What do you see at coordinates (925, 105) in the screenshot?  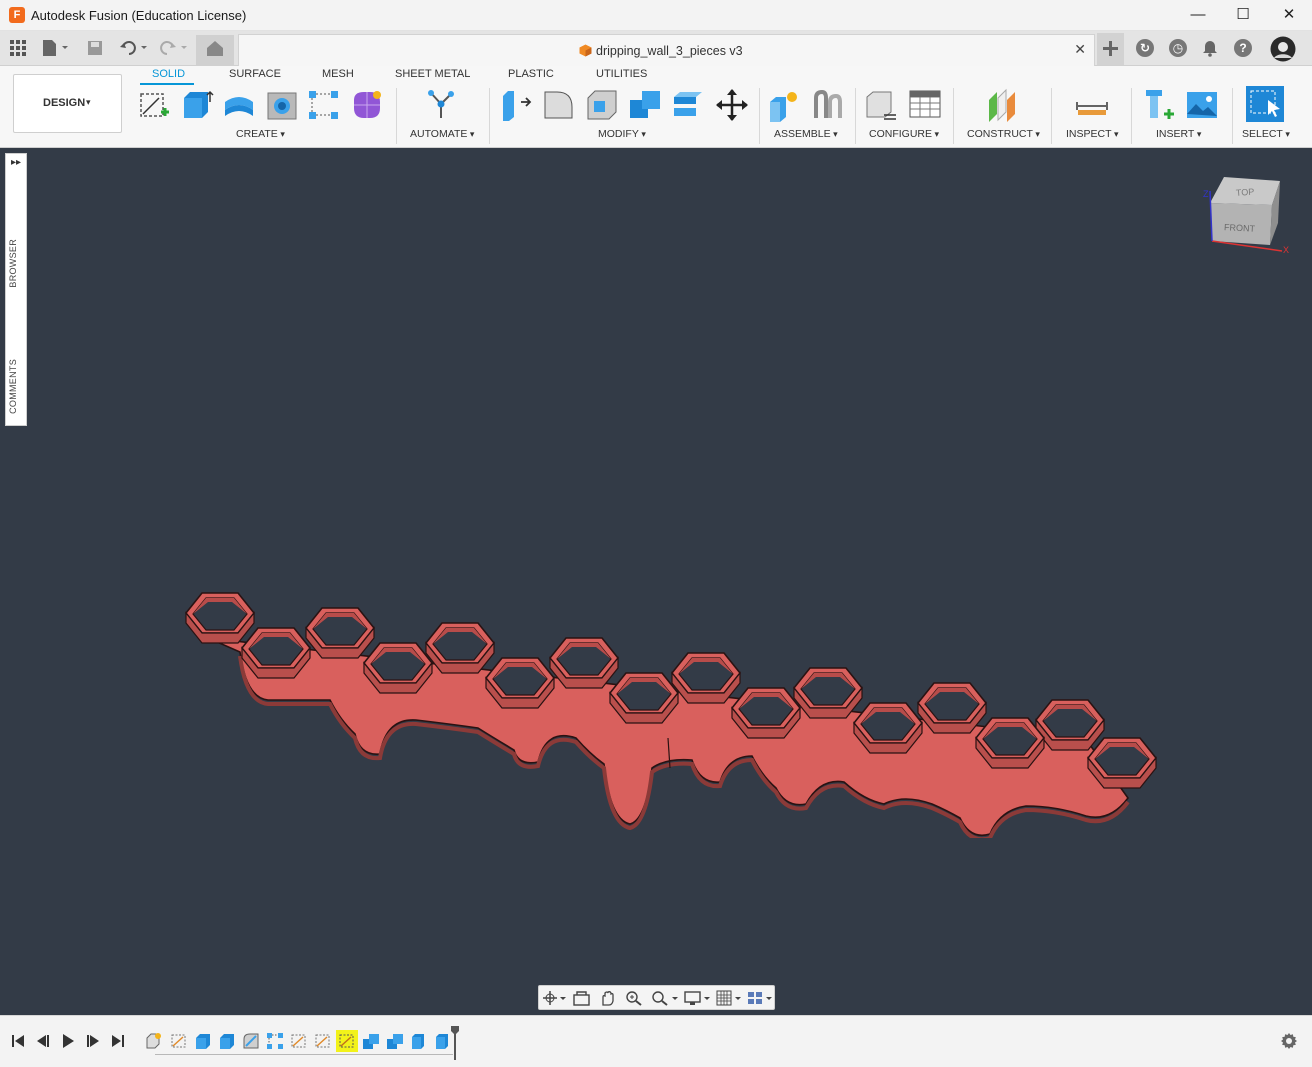 I see `configure-table-icon` at bounding box center [925, 105].